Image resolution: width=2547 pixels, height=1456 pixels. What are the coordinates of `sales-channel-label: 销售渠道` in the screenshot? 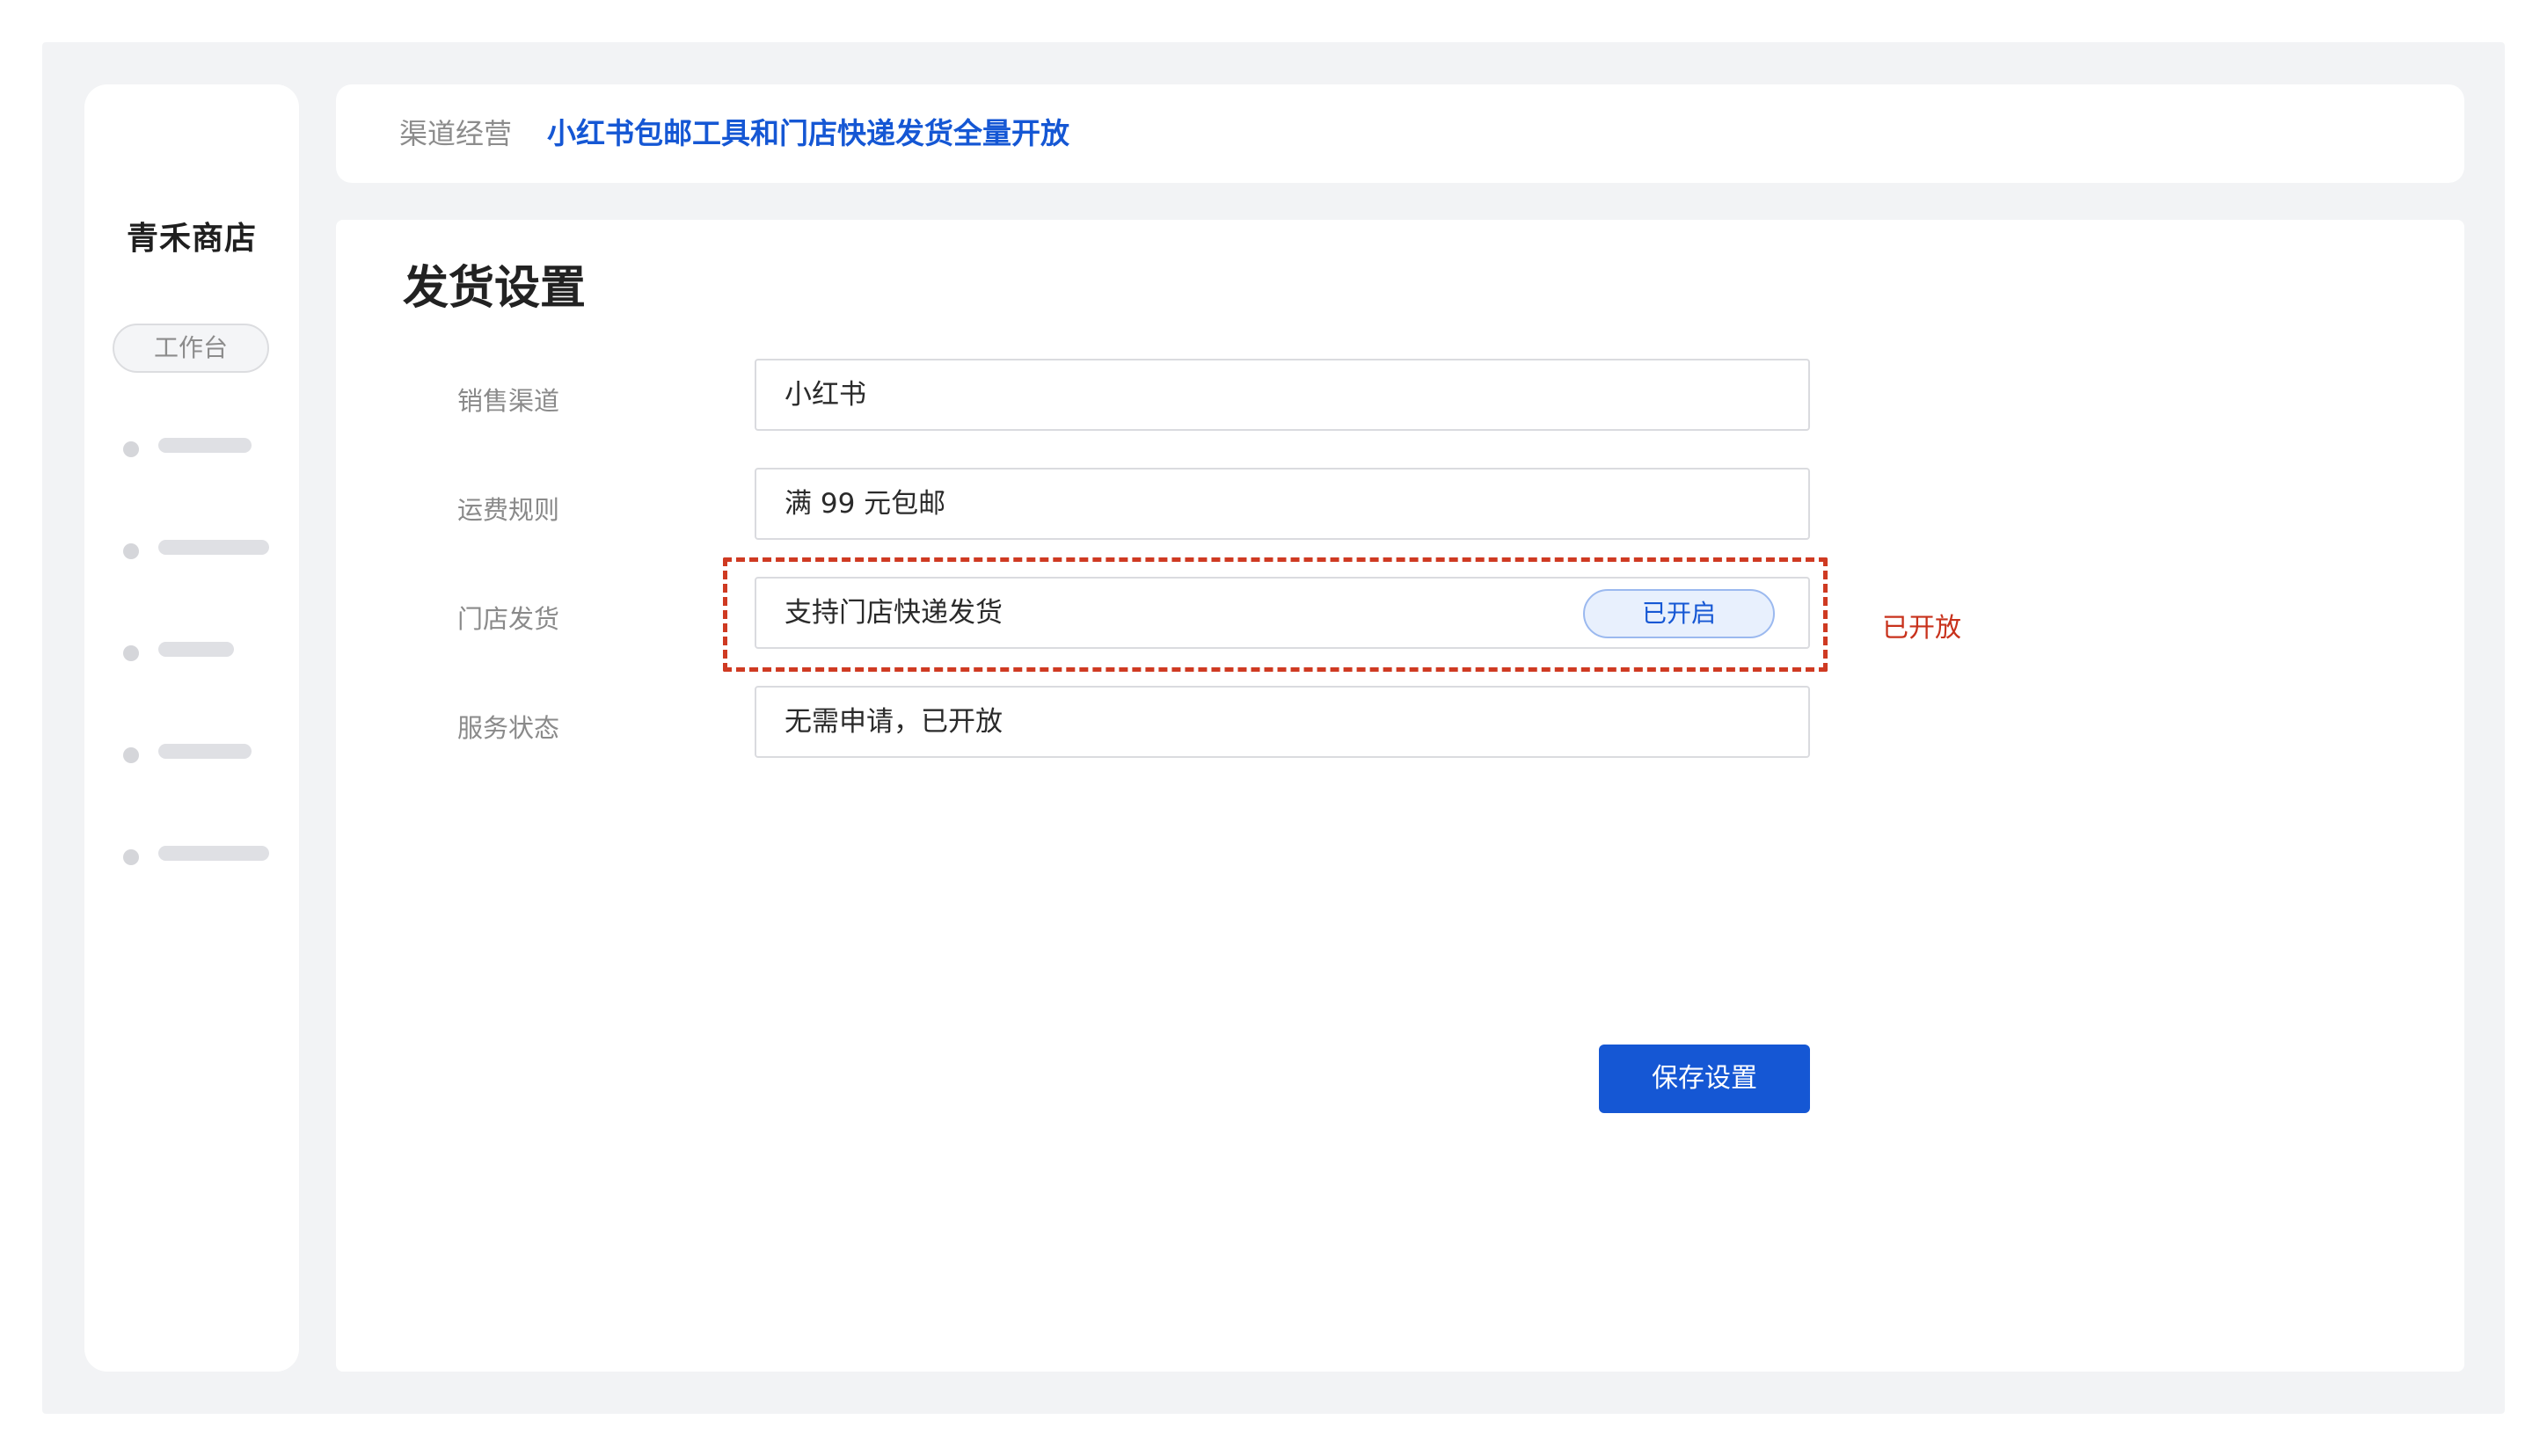 It's located at (508, 401).